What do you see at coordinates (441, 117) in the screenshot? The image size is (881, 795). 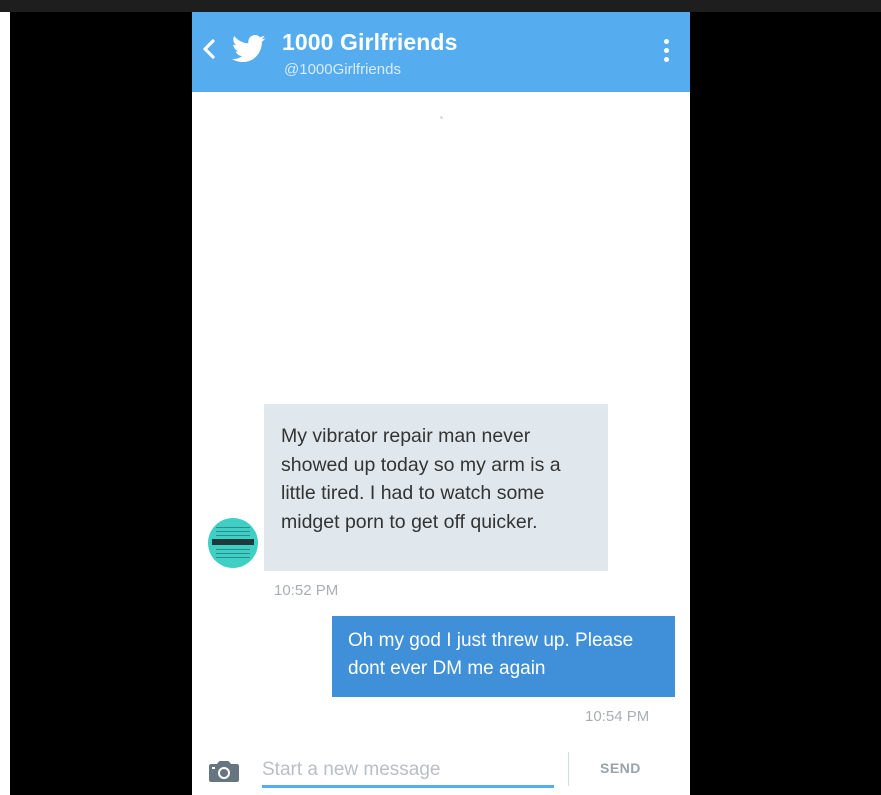 I see `decorative-speck` at bounding box center [441, 117].